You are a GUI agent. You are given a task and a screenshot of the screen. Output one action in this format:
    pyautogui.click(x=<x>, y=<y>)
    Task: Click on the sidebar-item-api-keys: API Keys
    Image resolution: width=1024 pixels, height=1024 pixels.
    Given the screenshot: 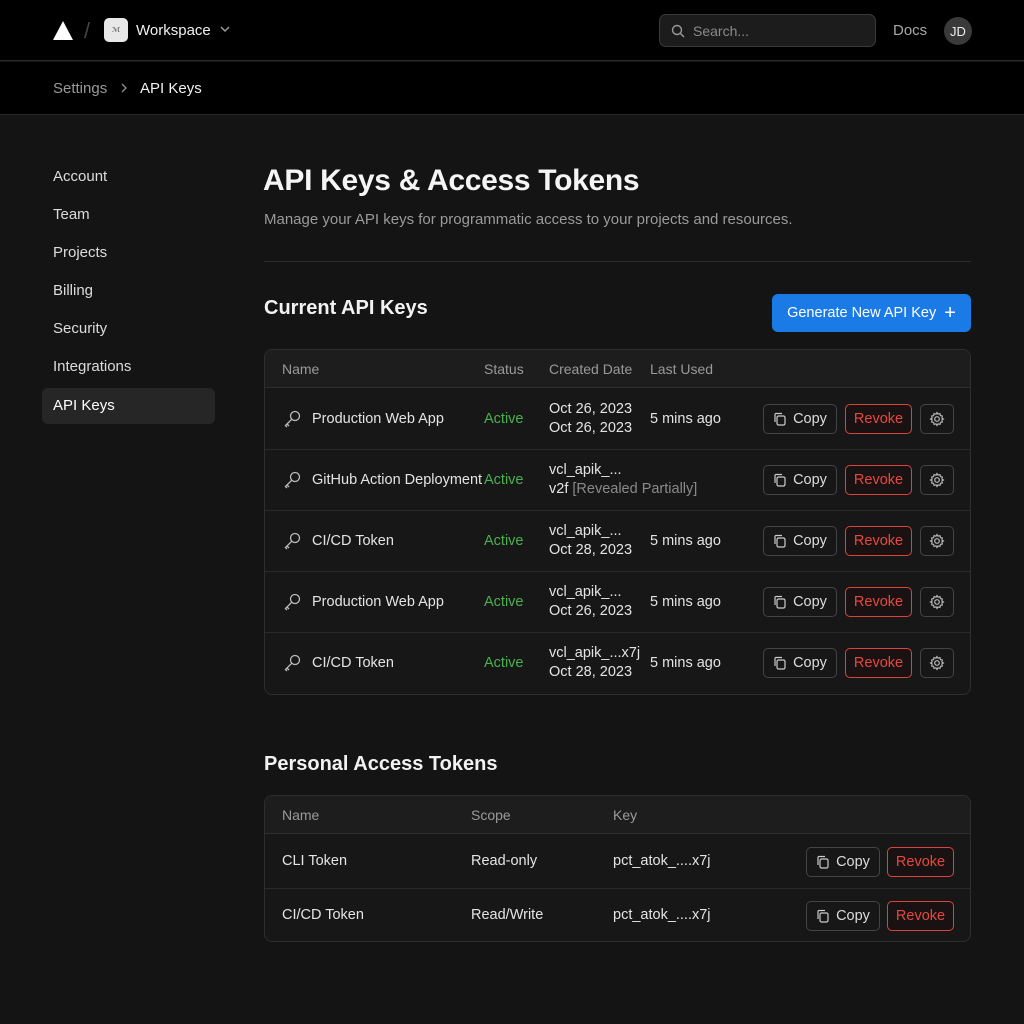 What is the action you would take?
    pyautogui.click(x=128, y=406)
    